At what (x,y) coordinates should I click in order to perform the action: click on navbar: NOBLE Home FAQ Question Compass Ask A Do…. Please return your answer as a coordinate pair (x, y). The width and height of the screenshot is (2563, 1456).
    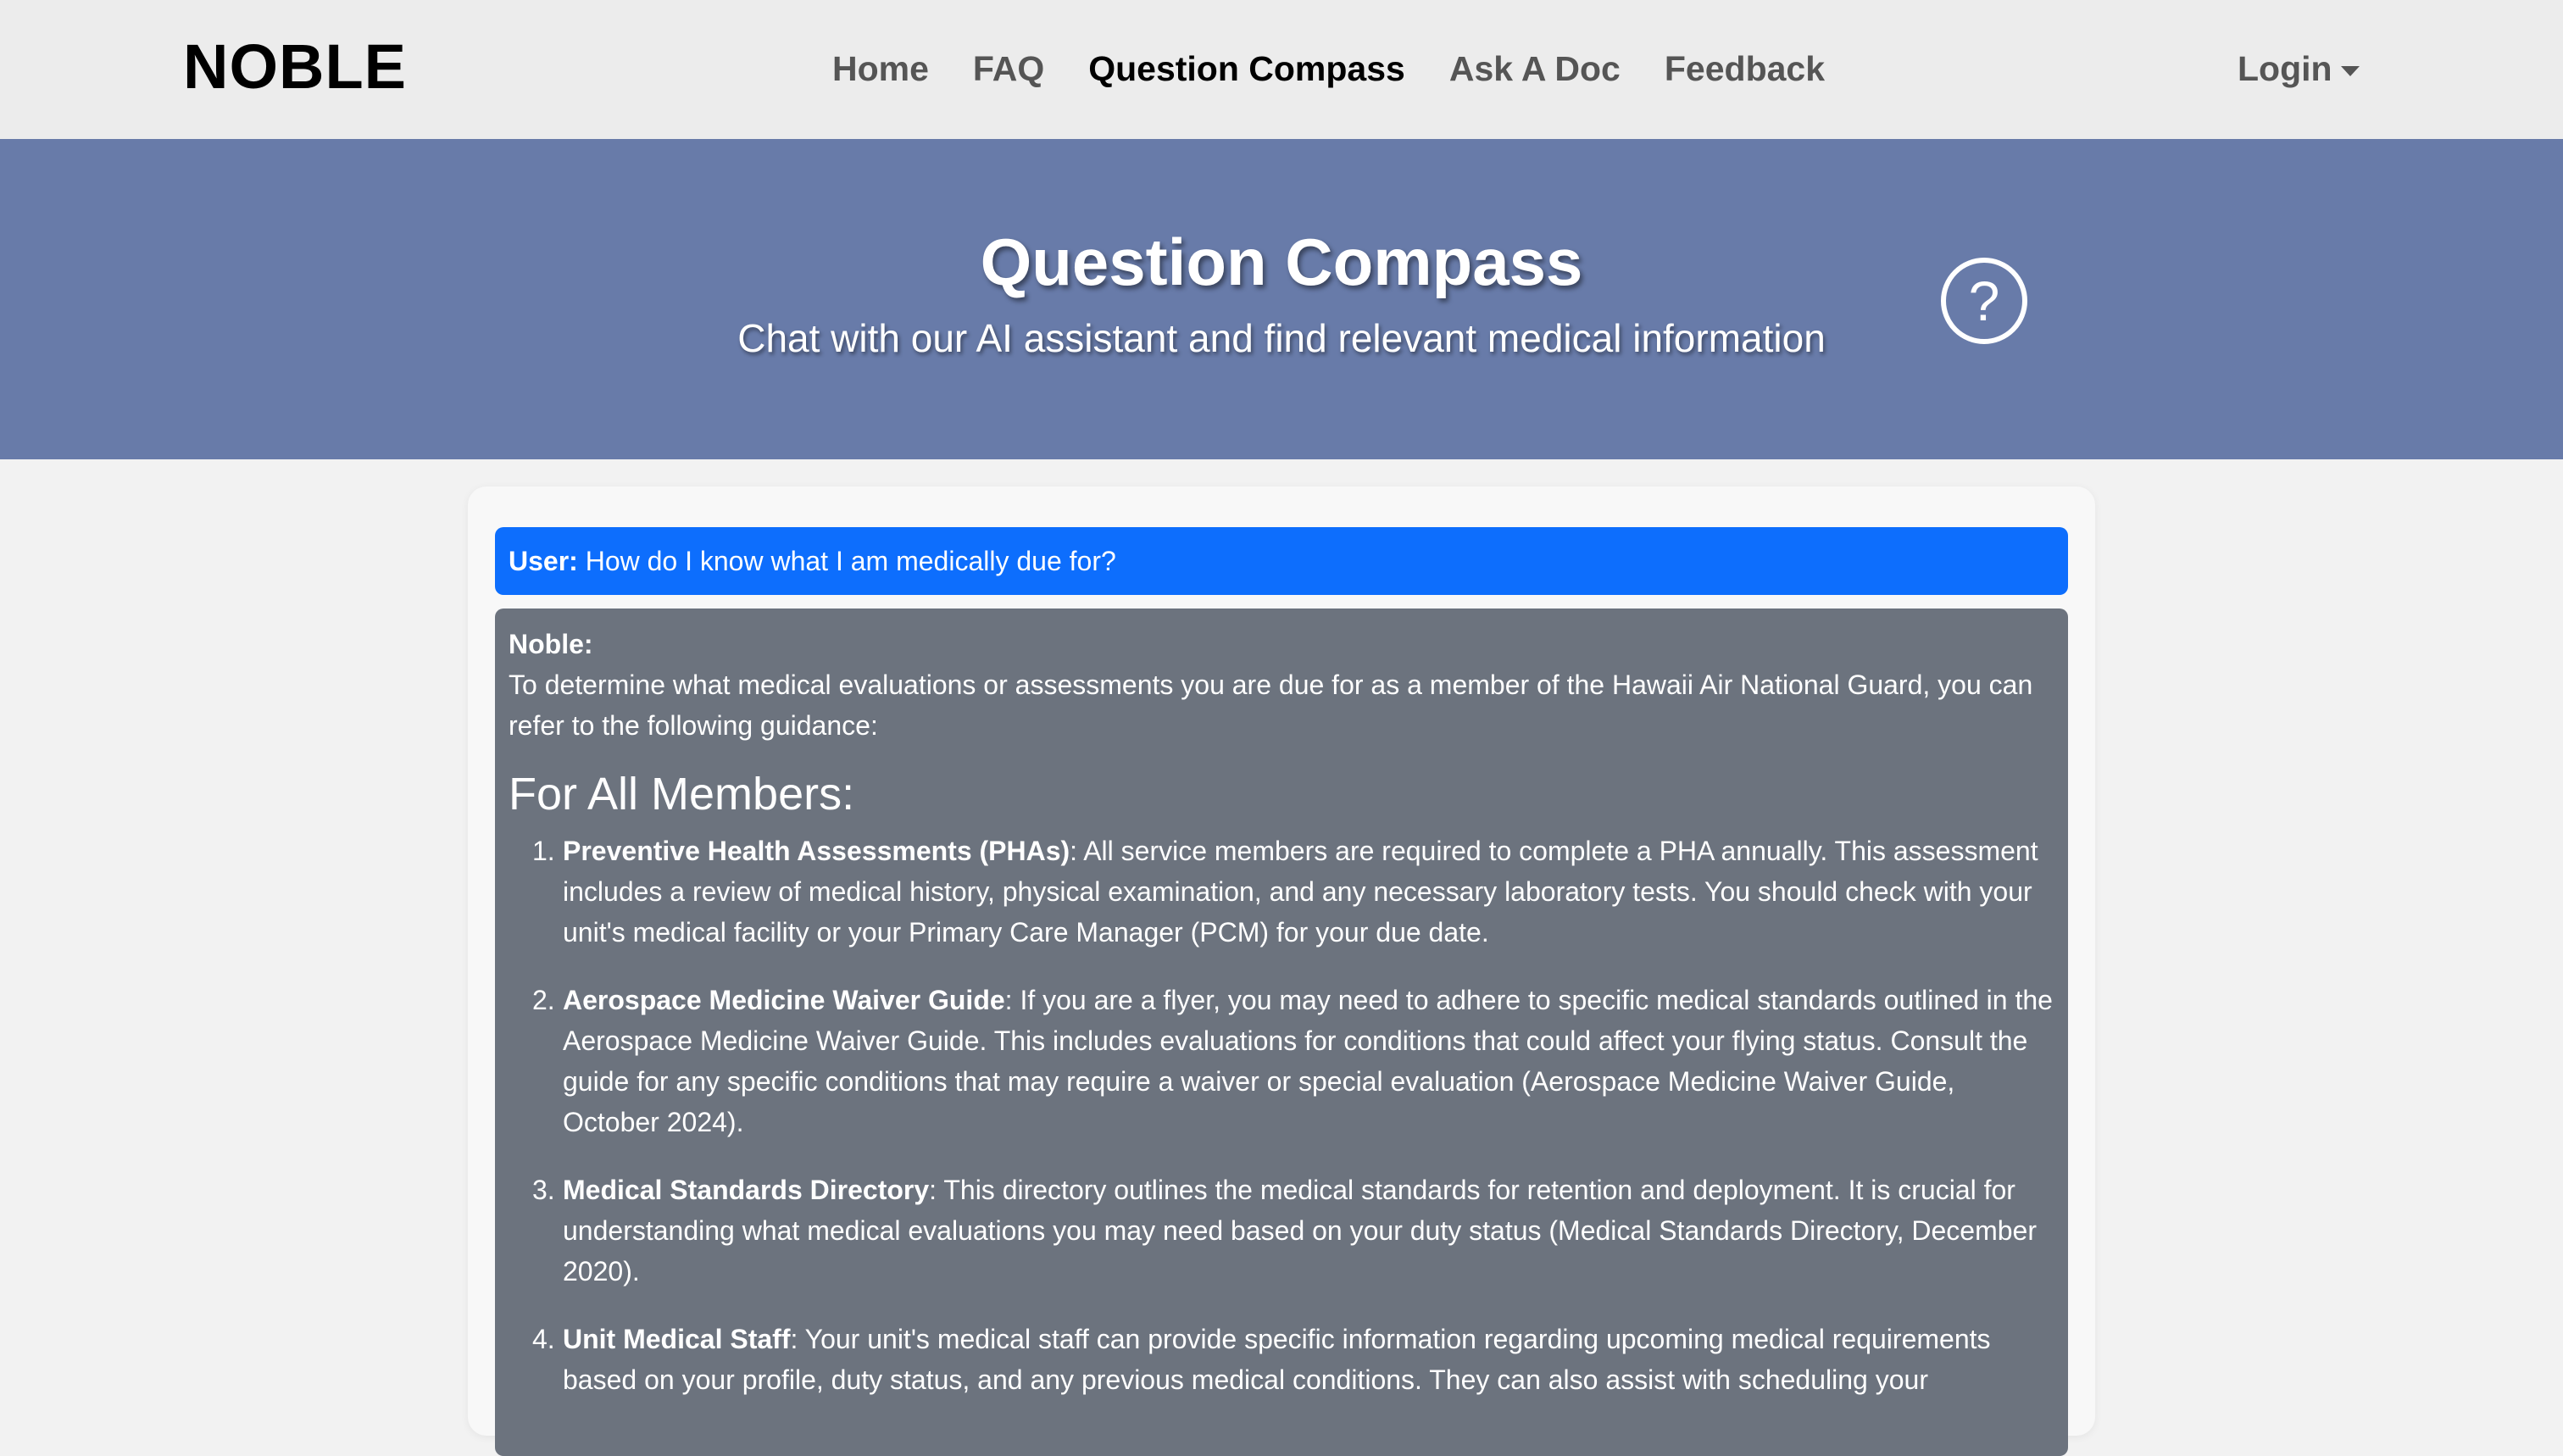
    Looking at the image, I should click on (1281, 69).